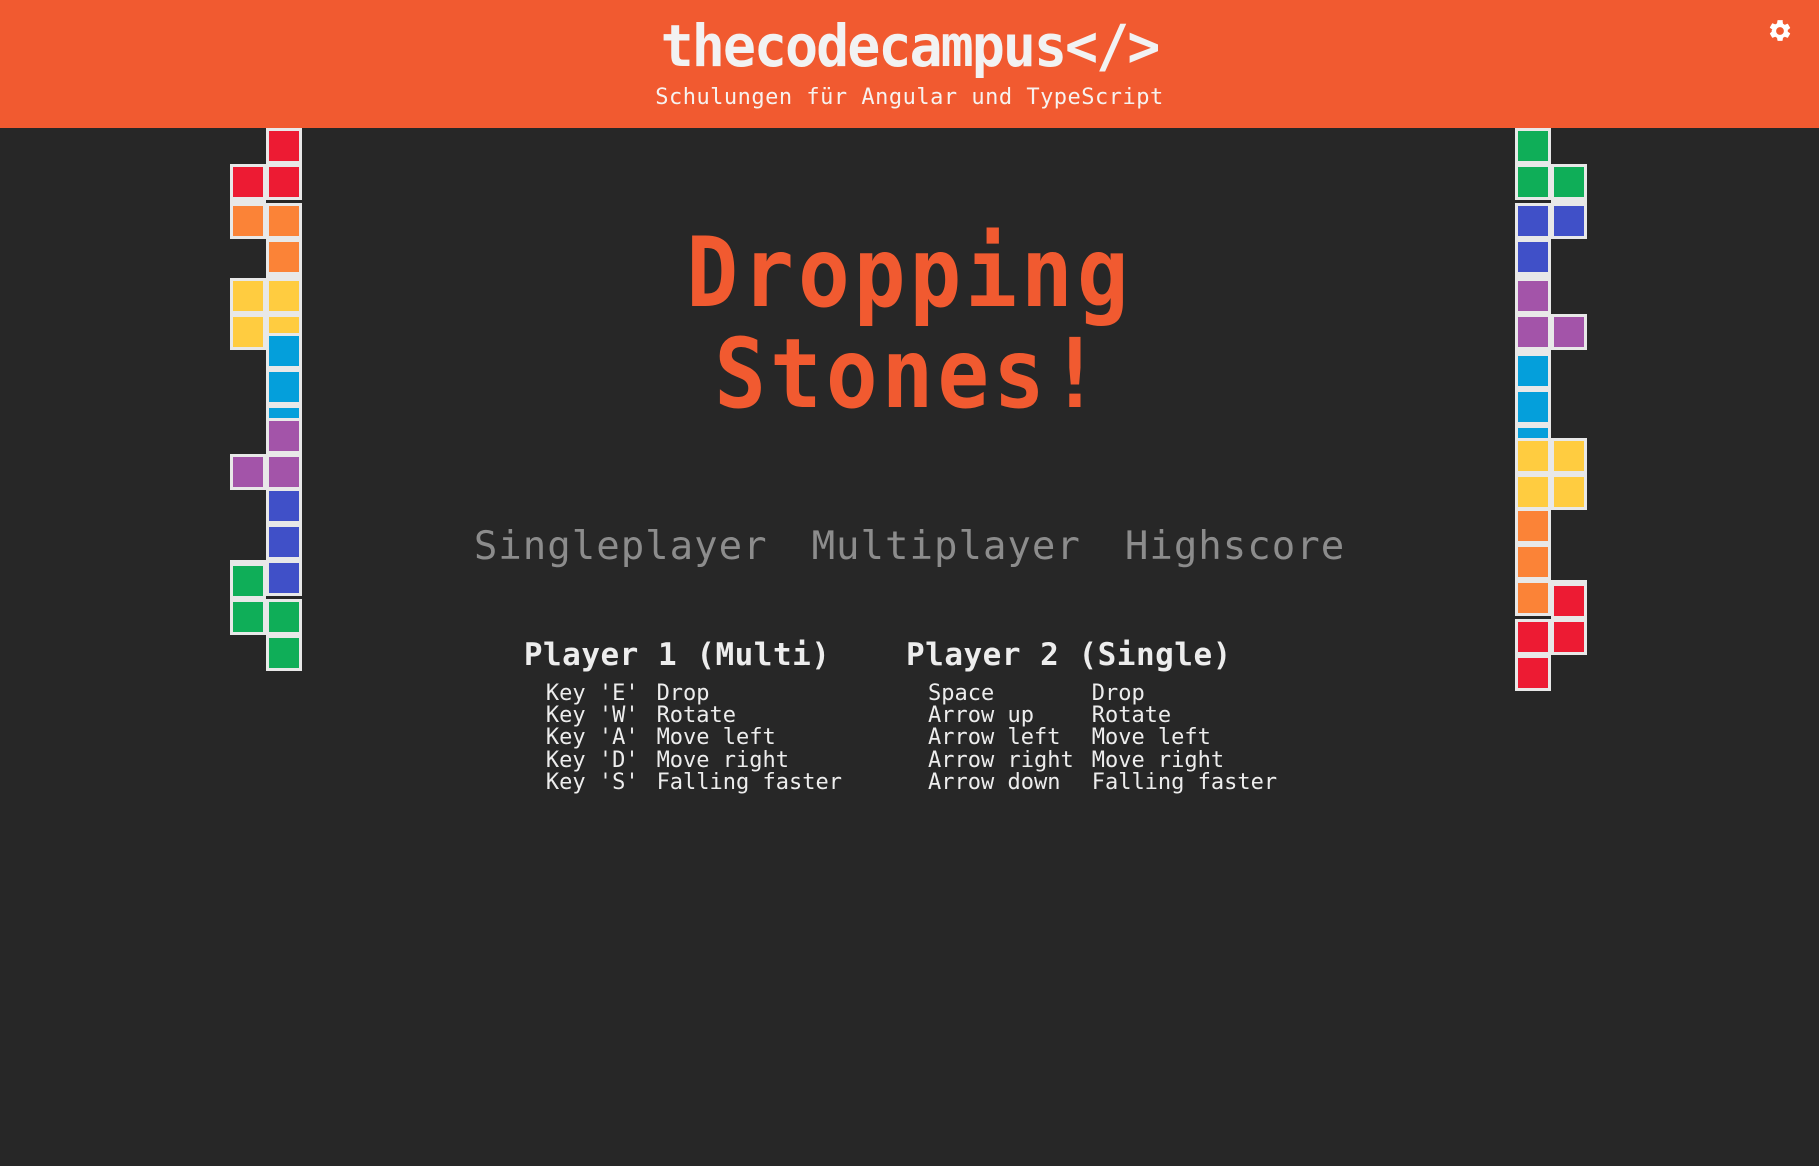 The width and height of the screenshot is (1819, 1166). I want to click on gear-icon, so click(1780, 31).